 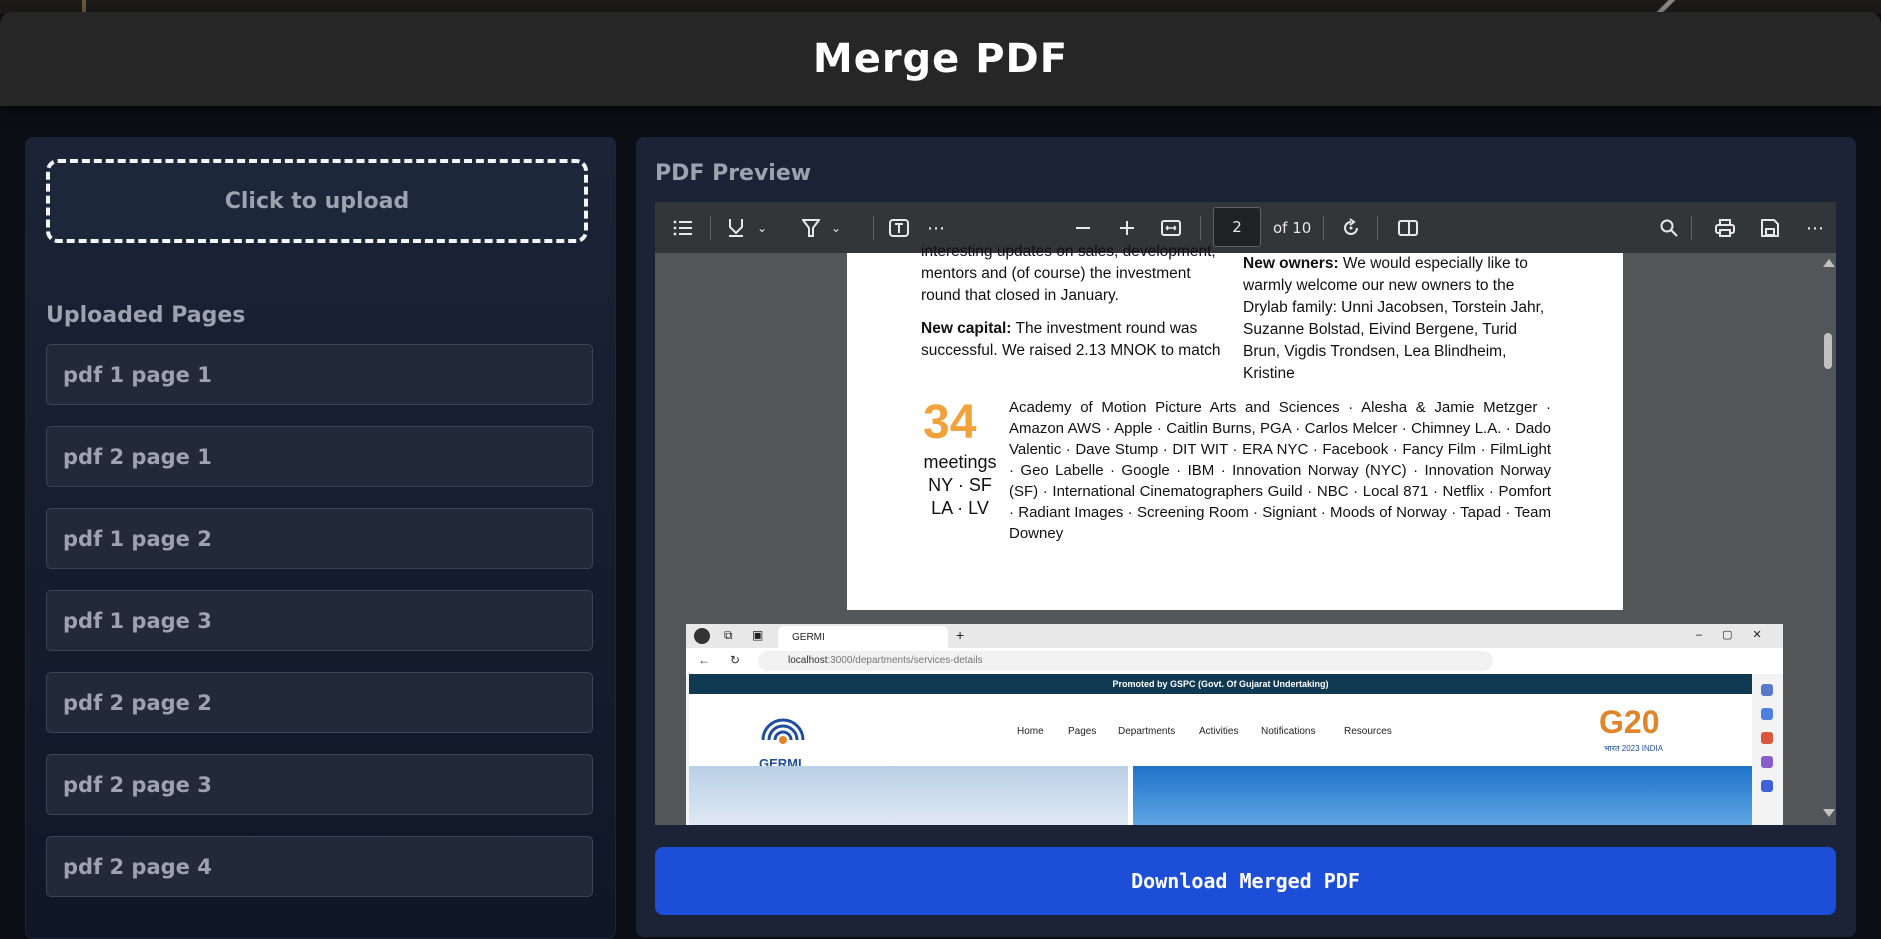 I want to click on more-icon: ⋯, so click(x=1815, y=228).